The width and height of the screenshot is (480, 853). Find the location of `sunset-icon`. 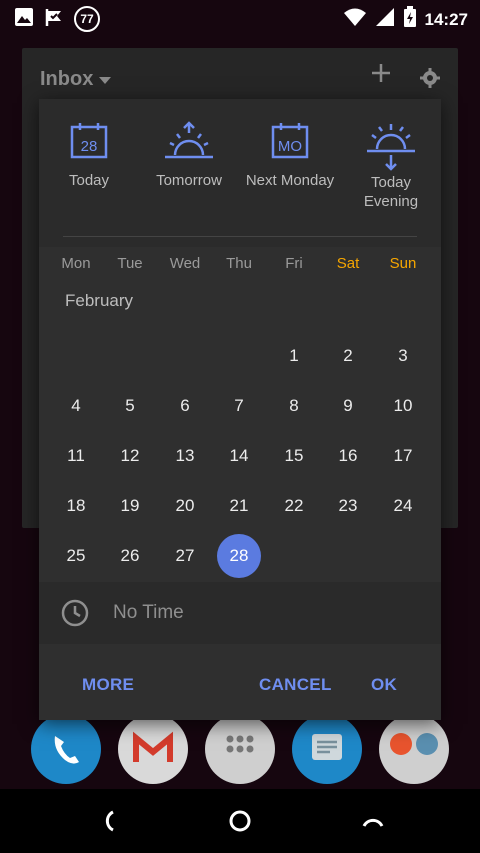

sunset-icon is located at coordinates (391, 146).